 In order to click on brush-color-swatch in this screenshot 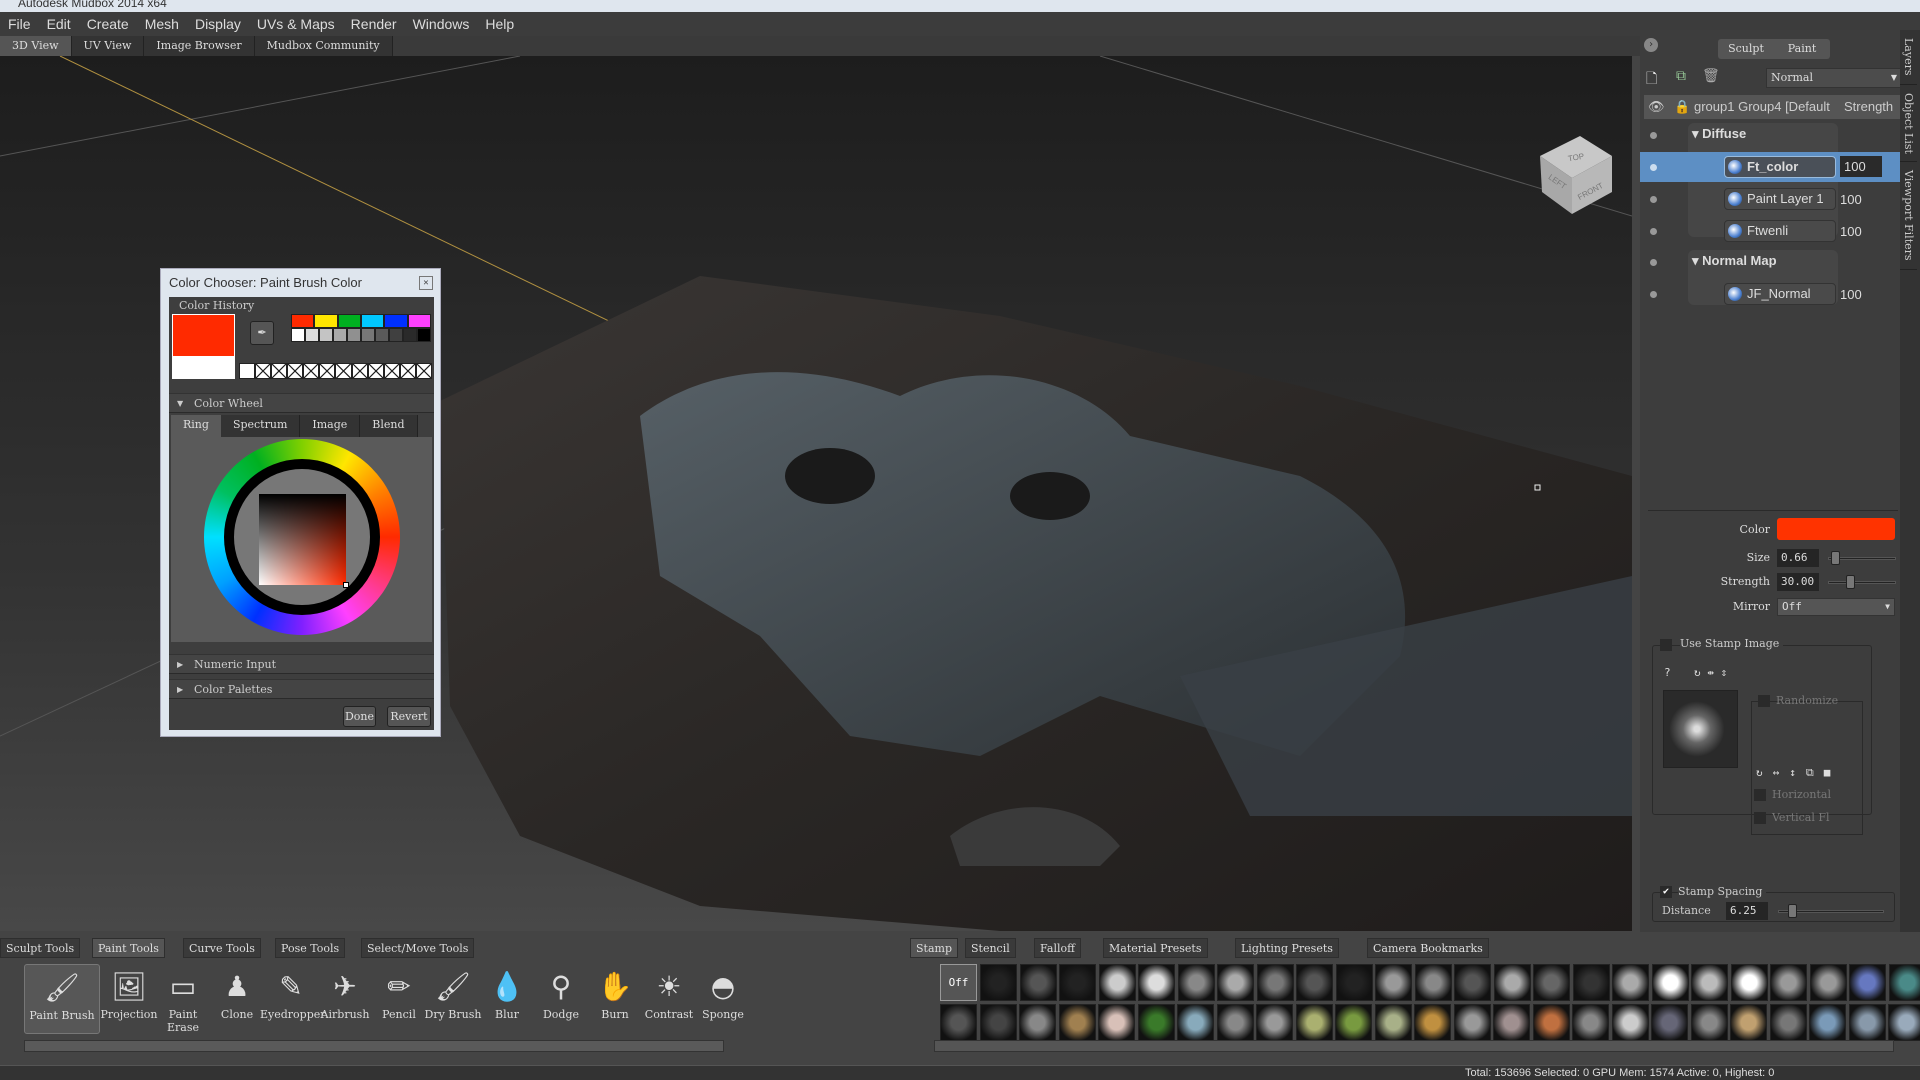, I will do `click(1836, 529)`.